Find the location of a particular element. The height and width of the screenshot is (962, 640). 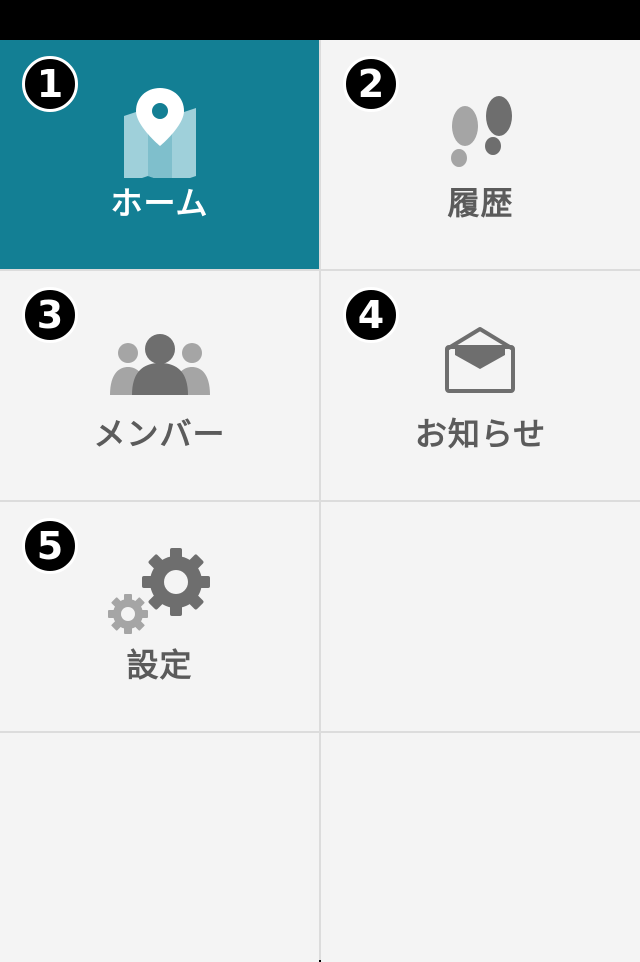

menu-item-settings: 5 設定 is located at coordinates (159, 616).